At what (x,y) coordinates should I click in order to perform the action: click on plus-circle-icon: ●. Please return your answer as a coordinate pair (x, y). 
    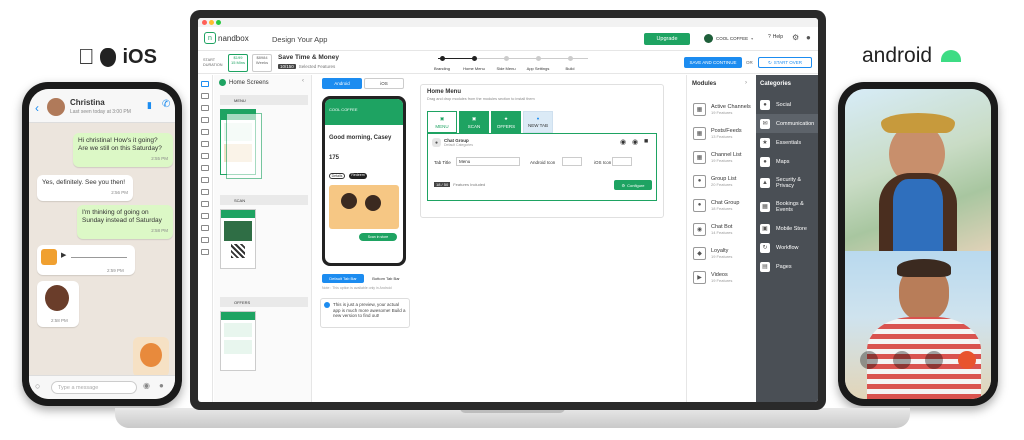
    Looking at the image, I should click on (538, 118).